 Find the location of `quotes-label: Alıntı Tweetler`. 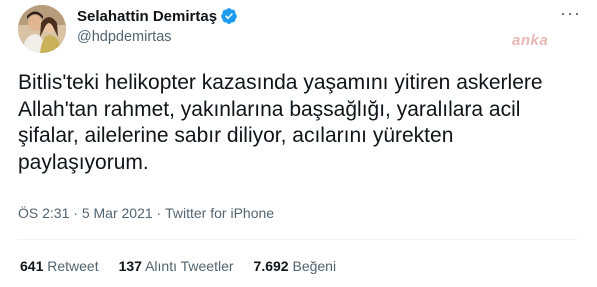

quotes-label: Alıntı Tweetler is located at coordinates (189, 266).